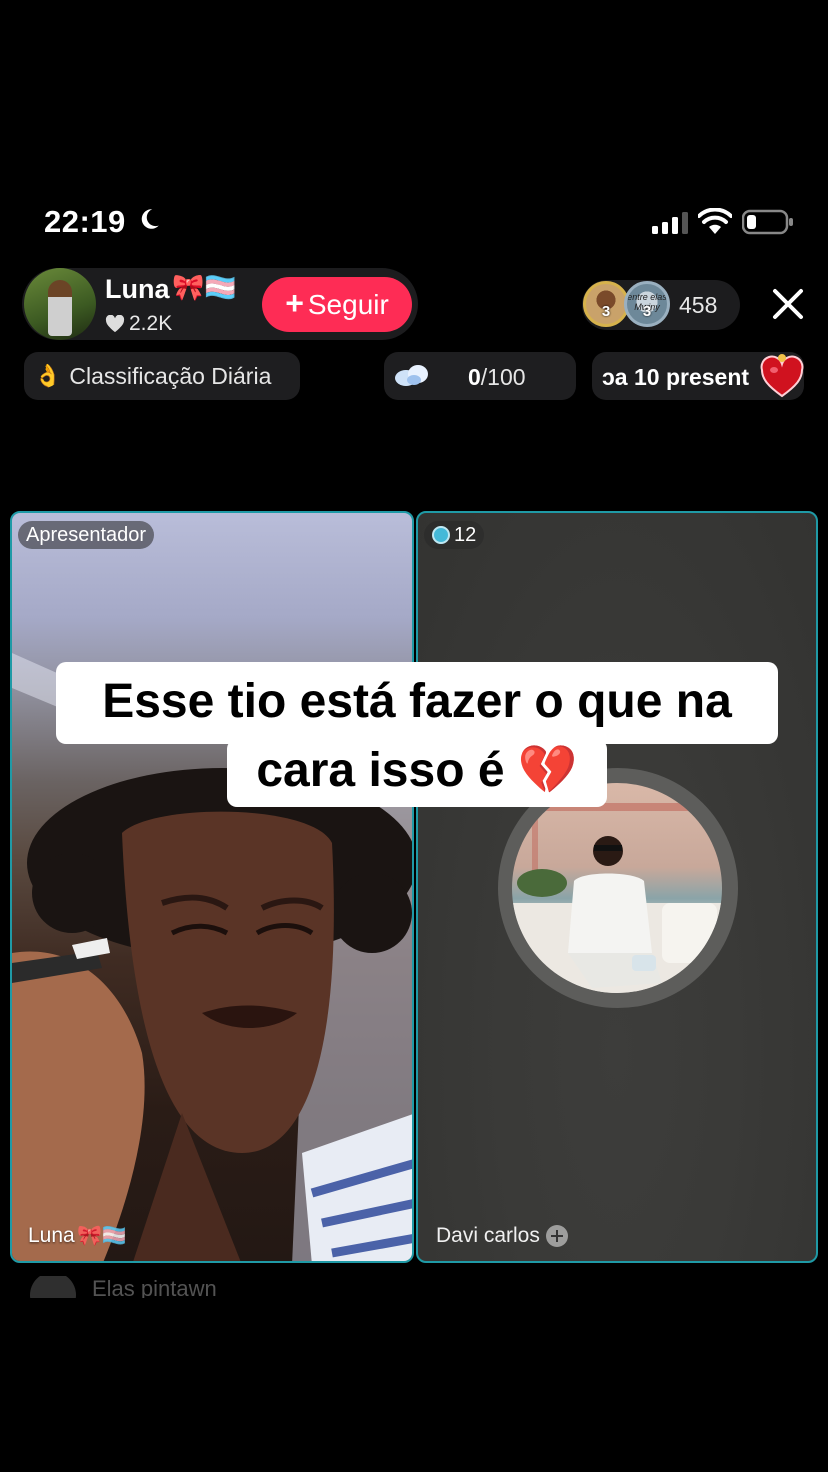 The image size is (828, 1472). I want to click on host-name: Luna, so click(137, 289).